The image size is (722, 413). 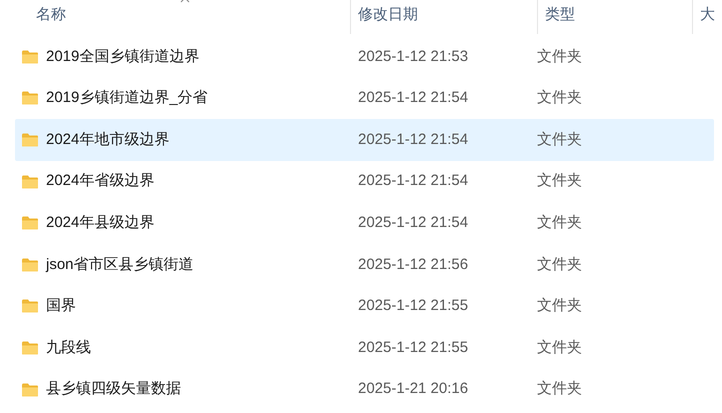 I want to click on column-header: 名称, so click(x=51, y=14).